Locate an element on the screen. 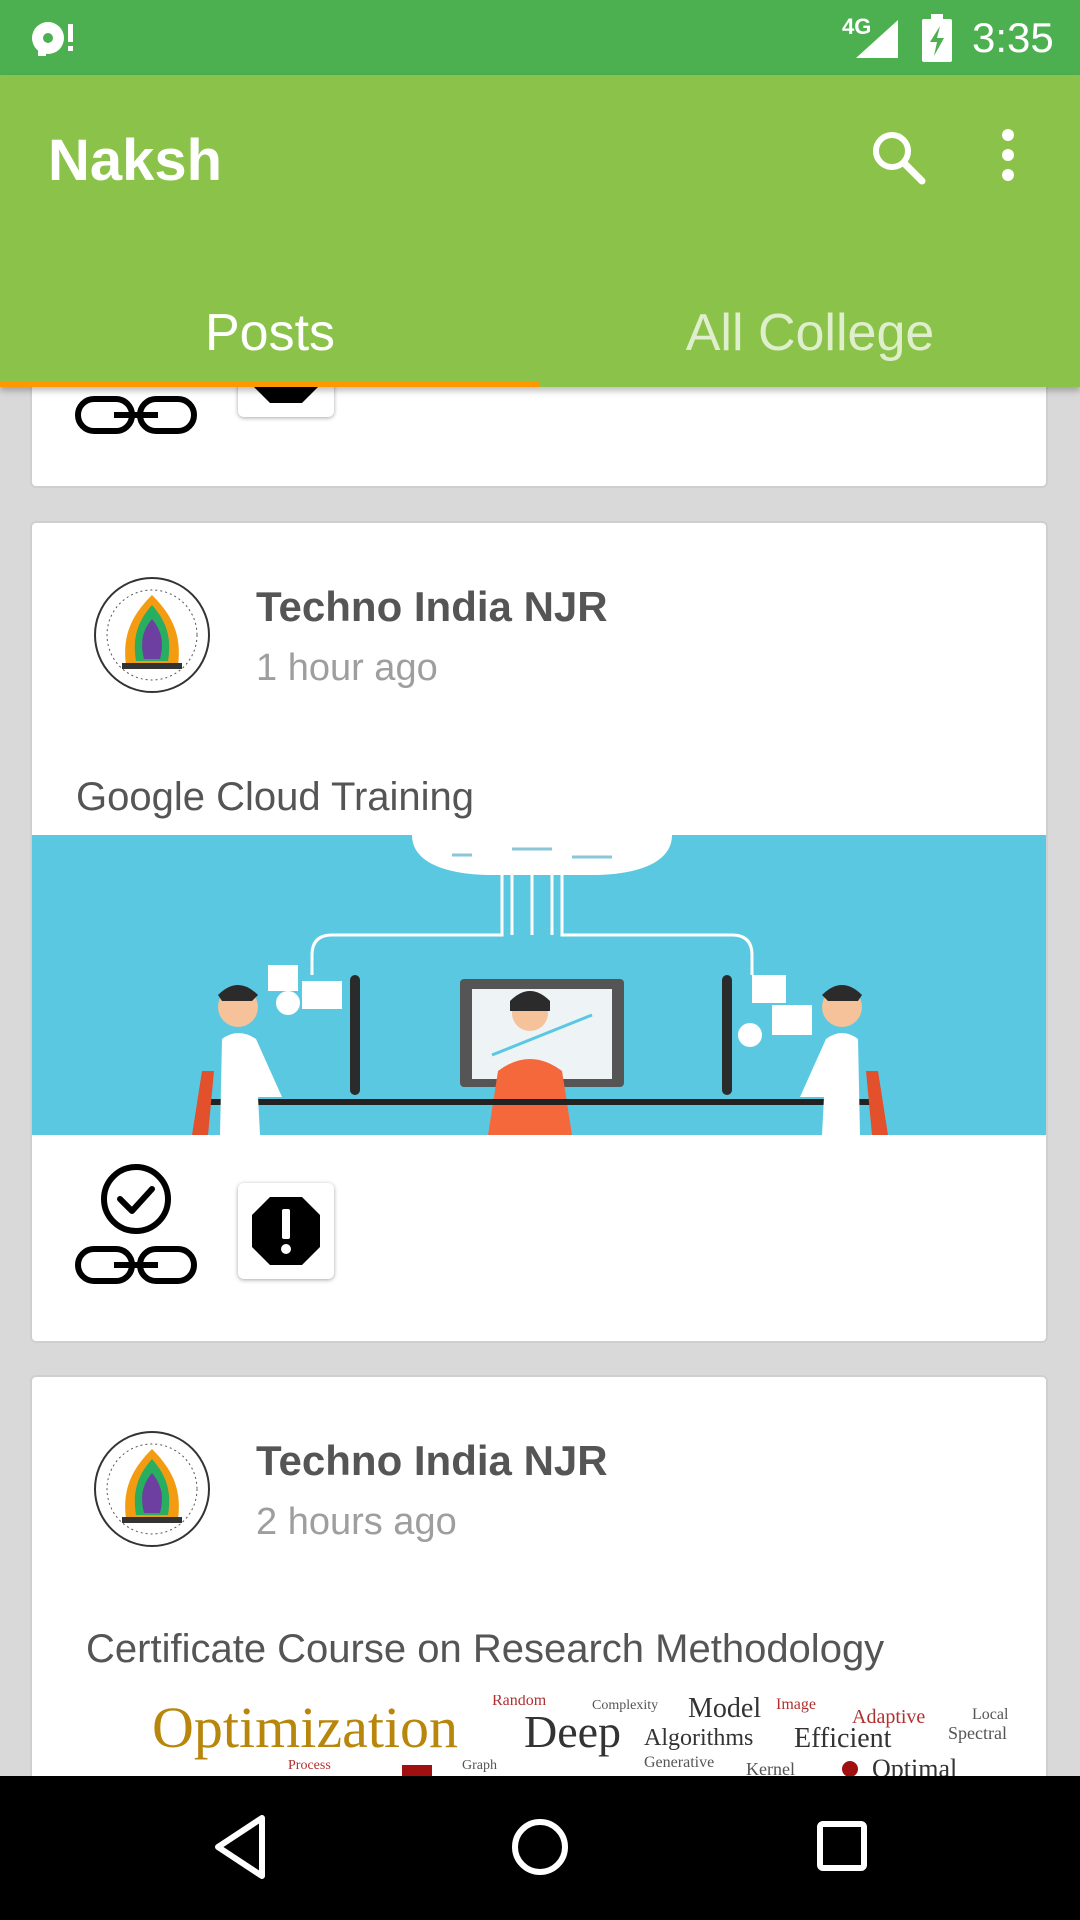  clock: 3:35 is located at coordinates (1013, 37).